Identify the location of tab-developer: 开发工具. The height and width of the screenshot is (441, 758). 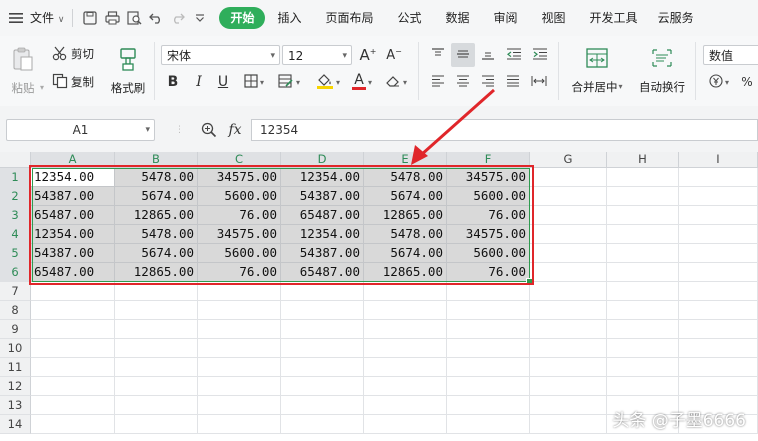
(614, 18).